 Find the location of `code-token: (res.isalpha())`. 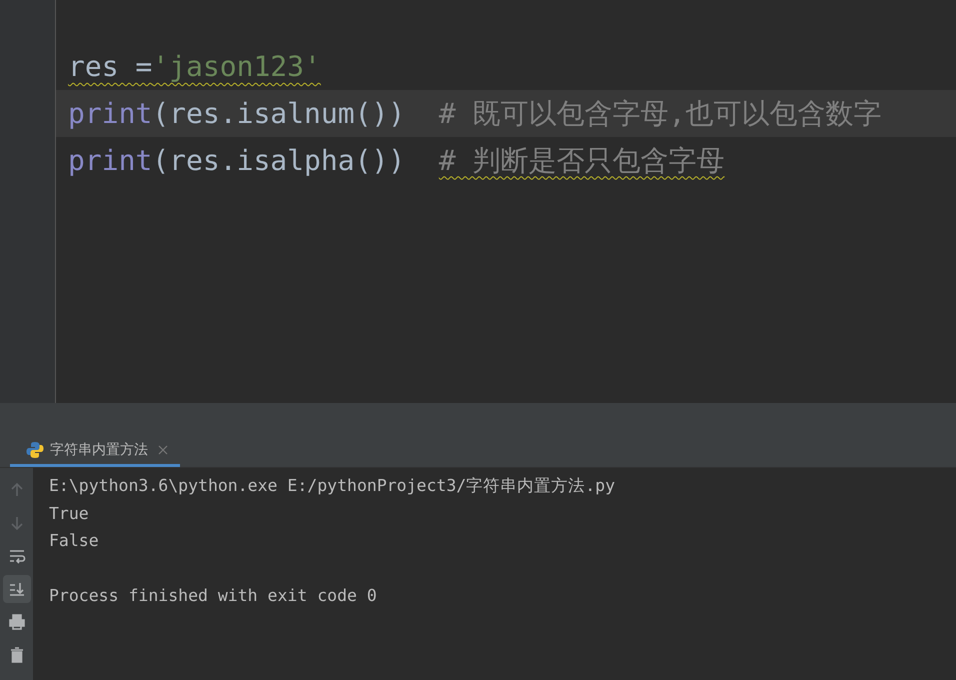

code-token: (res.isalpha()) is located at coordinates (279, 160).